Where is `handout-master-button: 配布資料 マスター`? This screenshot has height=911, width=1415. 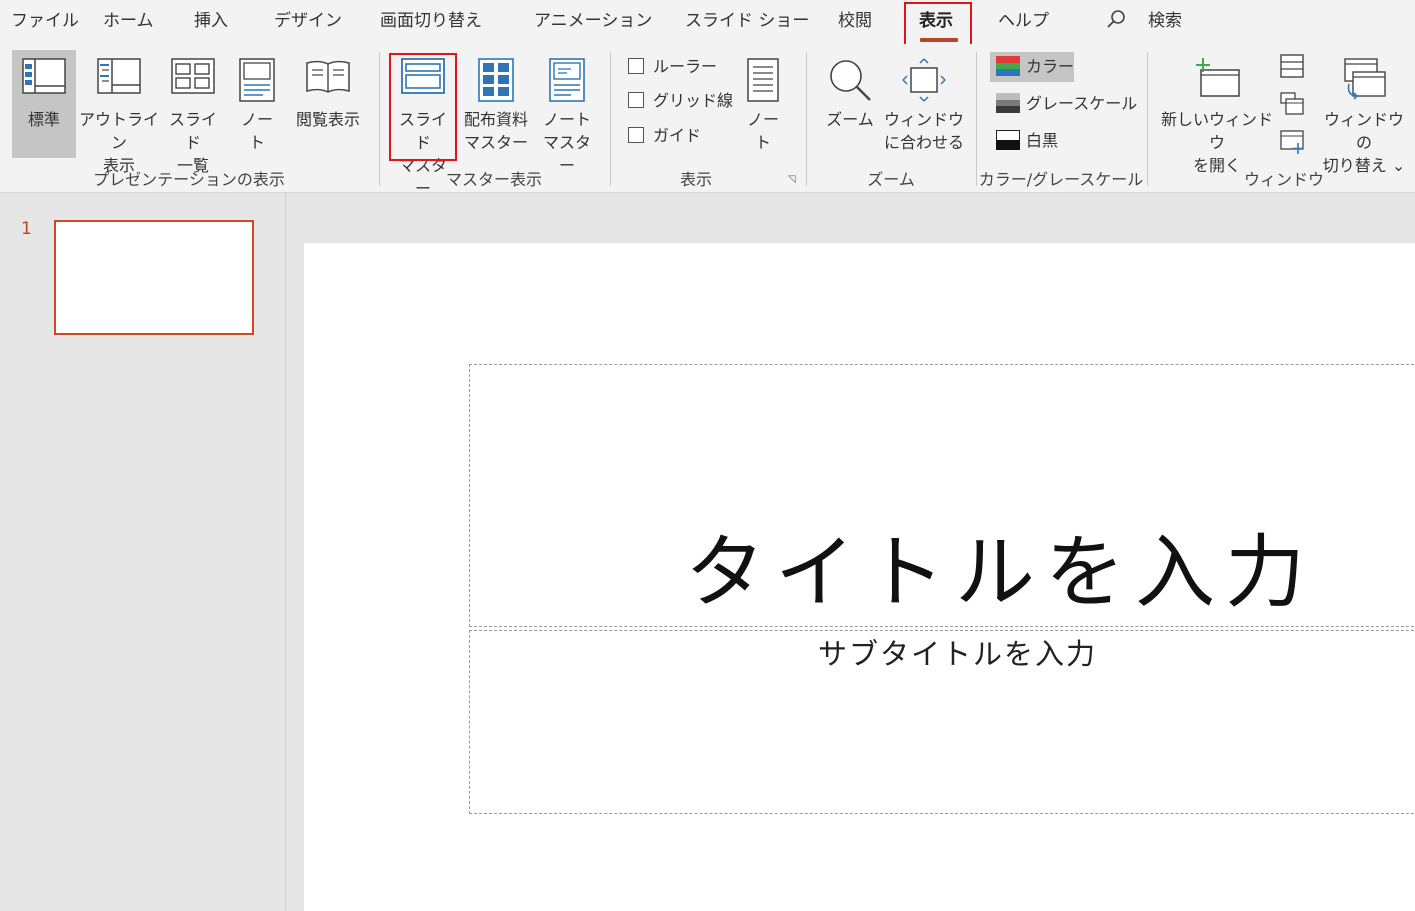 handout-master-button: 配布資料 マスター is located at coordinates (496, 104).